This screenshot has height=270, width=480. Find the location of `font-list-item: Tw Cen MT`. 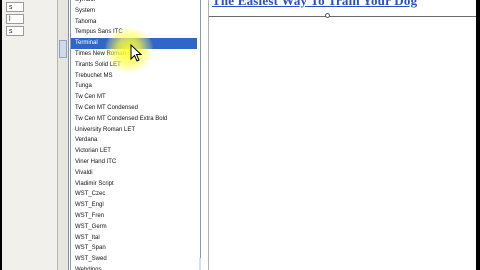

font-list-item: Tw Cen MT is located at coordinates (134, 97).